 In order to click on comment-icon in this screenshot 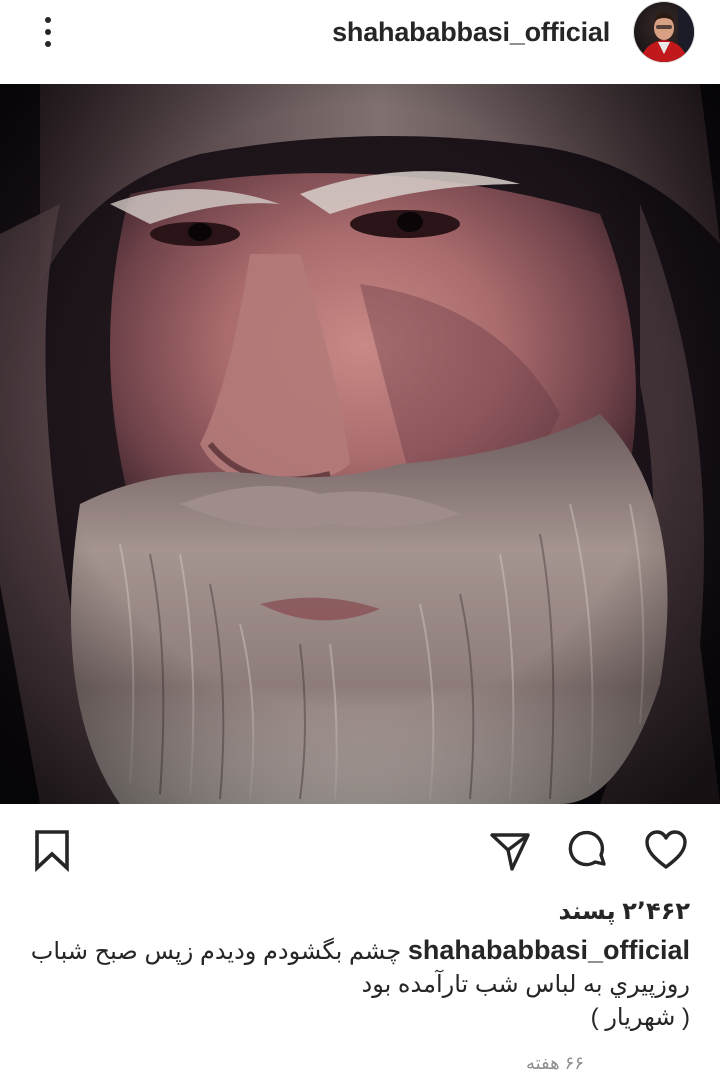, I will do `click(588, 850)`.